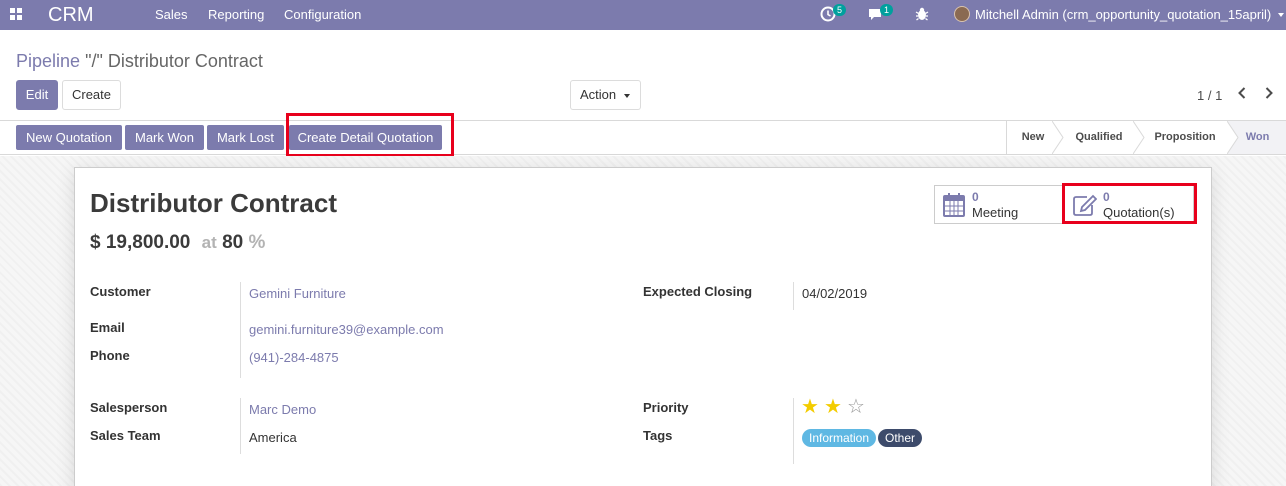  I want to click on phone-field: (941)-284-4875, so click(294, 357).